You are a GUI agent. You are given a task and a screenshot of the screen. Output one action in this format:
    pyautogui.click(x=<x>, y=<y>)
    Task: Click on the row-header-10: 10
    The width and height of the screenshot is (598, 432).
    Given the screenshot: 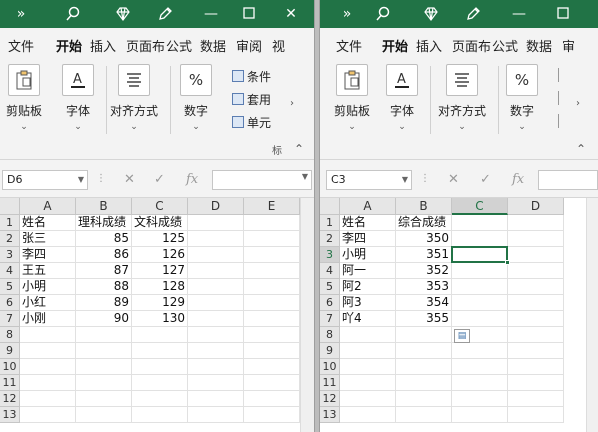 What is the action you would take?
    pyautogui.click(x=10, y=367)
    